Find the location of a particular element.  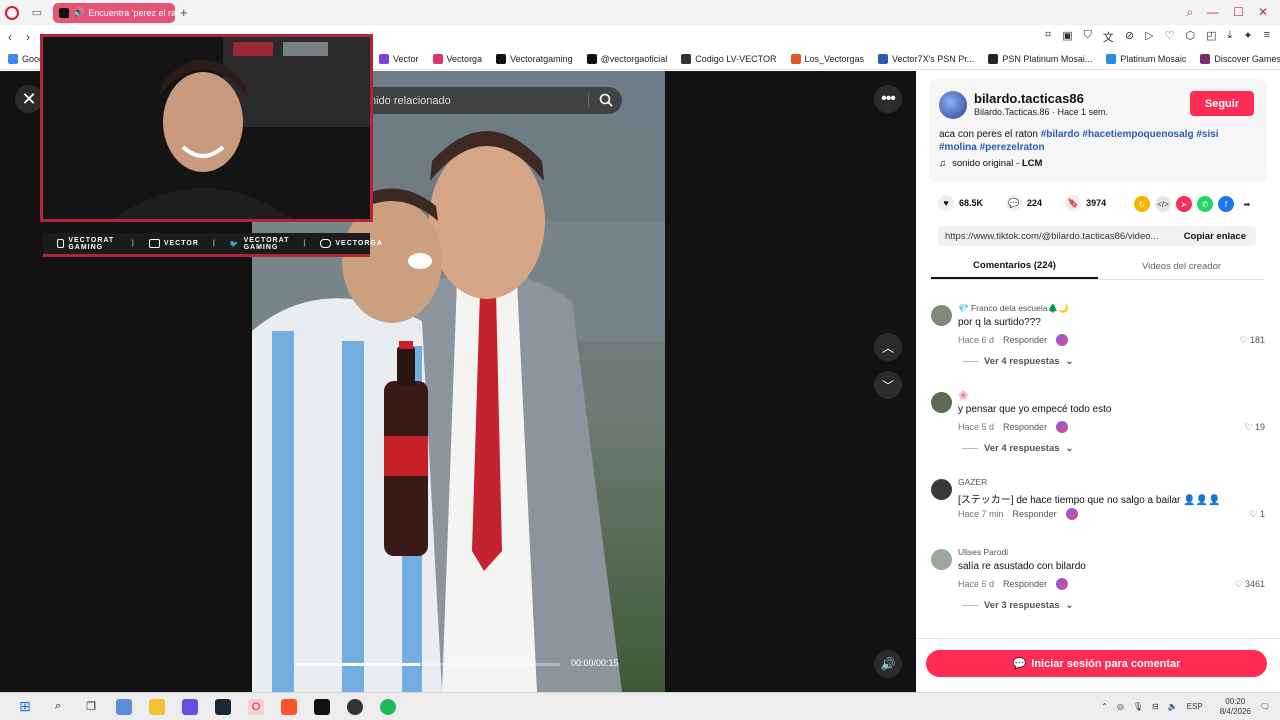

bookmark-item: Vectorga is located at coordinates (457, 58).